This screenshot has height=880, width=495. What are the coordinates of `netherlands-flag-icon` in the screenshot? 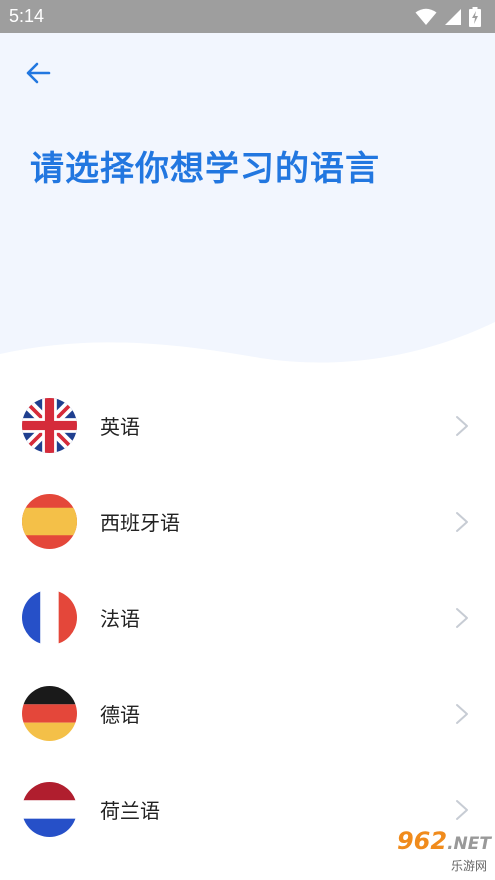 It's located at (49, 809).